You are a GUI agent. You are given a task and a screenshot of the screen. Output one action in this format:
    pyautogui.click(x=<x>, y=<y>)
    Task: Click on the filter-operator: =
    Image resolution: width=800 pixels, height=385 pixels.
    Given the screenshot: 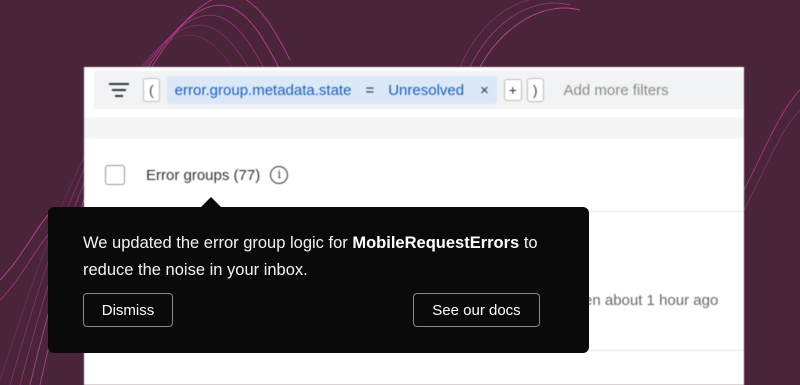 What is the action you would take?
    pyautogui.click(x=370, y=90)
    